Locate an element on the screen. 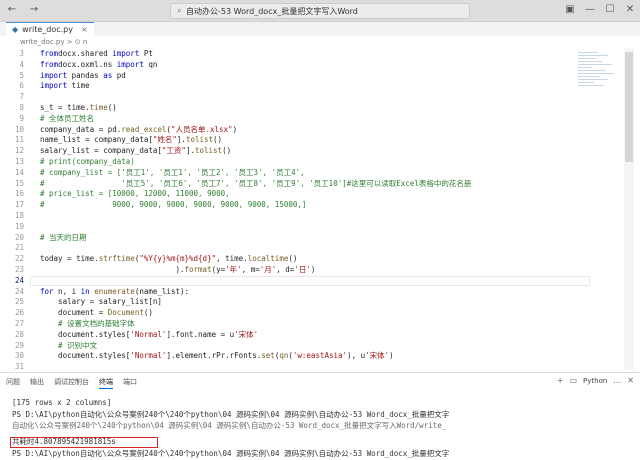  code-token: ) is located at coordinates (235, 129).